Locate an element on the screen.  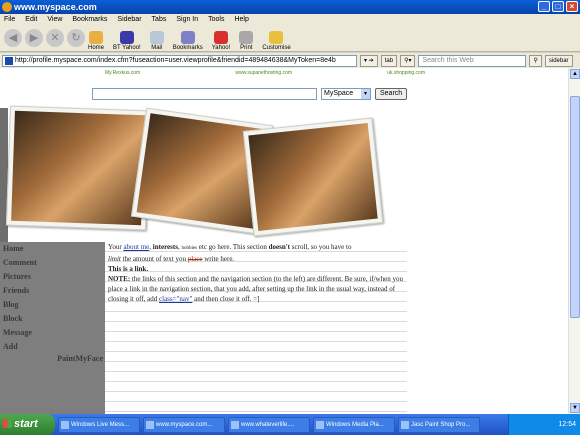
menu-tabs: Tabs is located at coordinates (159, 20).